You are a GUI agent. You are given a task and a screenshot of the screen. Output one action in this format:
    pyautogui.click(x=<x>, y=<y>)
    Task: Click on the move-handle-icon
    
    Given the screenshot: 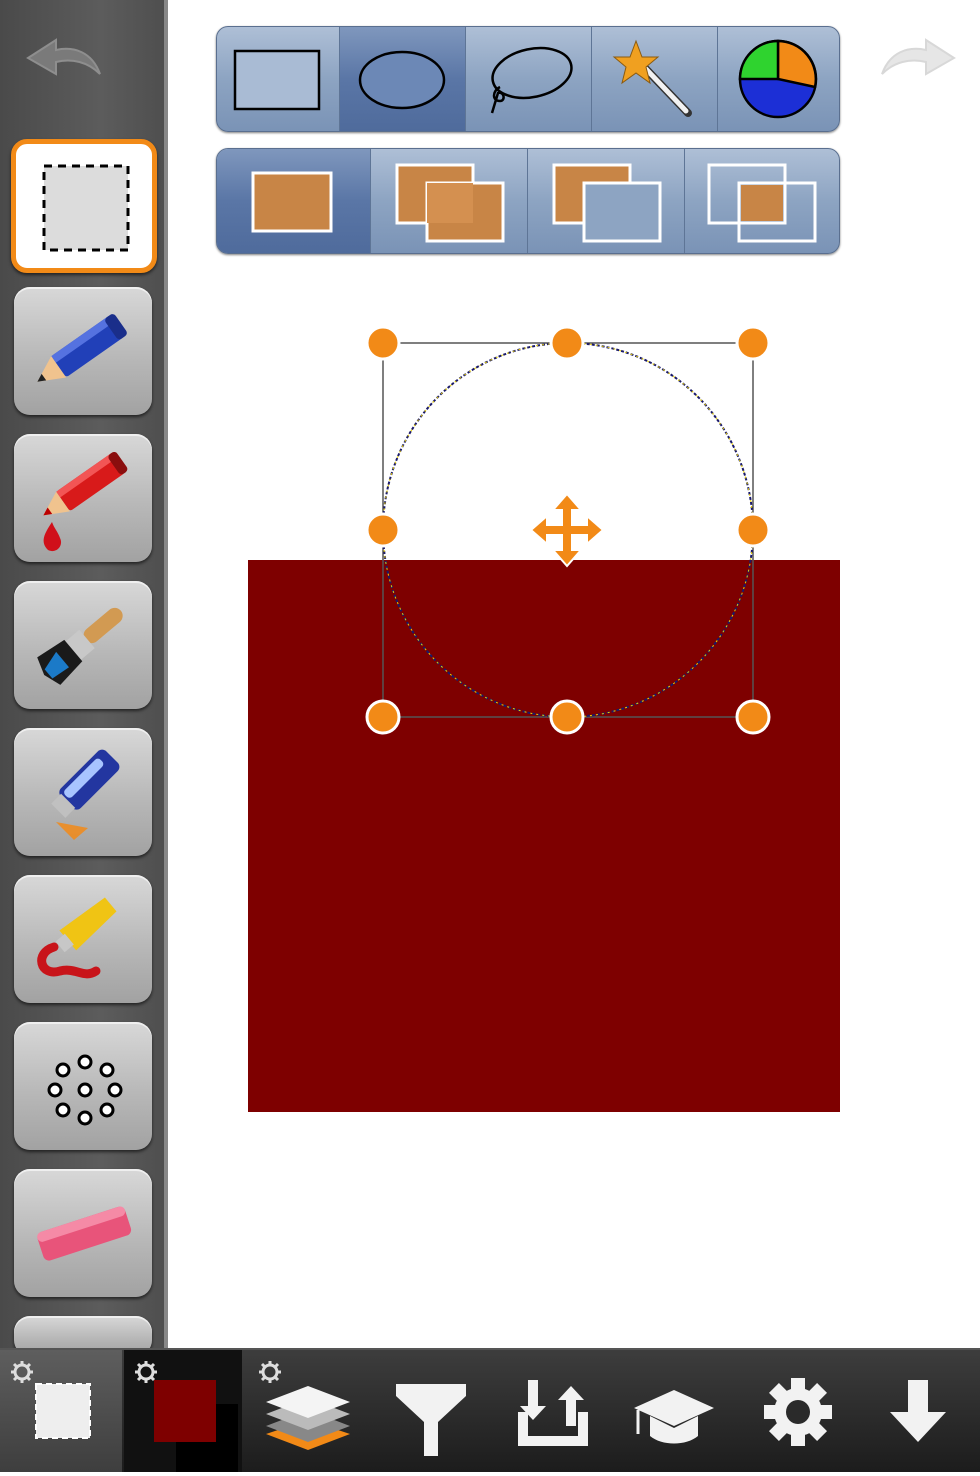 What is the action you would take?
    pyautogui.click(x=567, y=530)
    